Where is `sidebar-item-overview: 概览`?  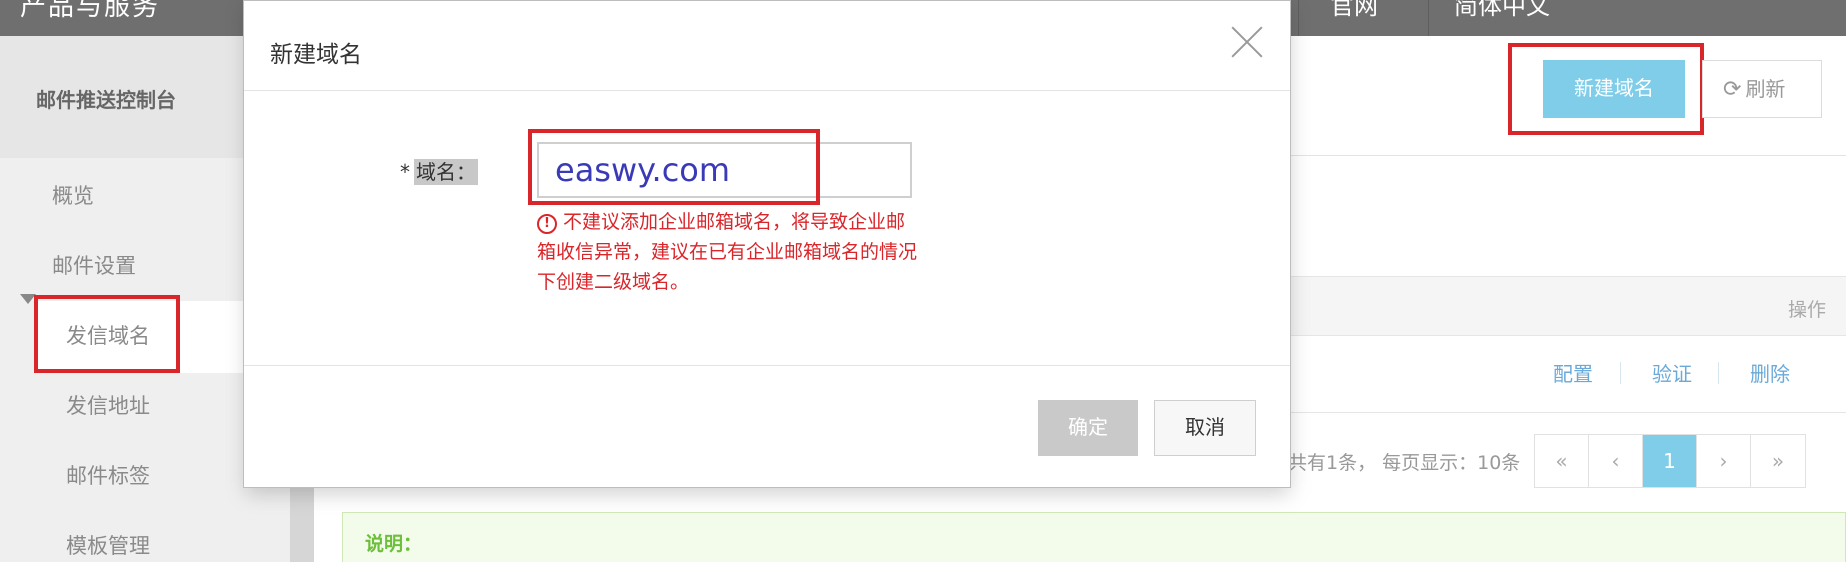
sidebar-item-overview: 概览 is located at coordinates (73, 195).